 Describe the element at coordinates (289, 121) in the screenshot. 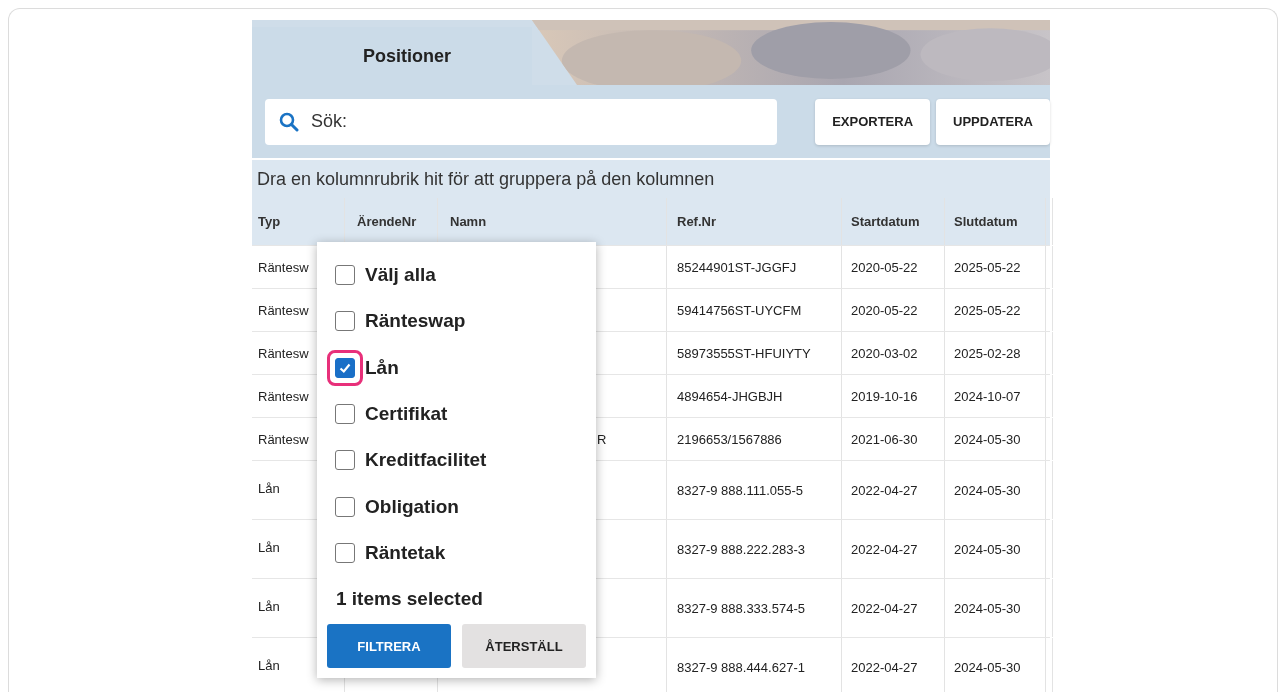

I see `search-icon` at that location.